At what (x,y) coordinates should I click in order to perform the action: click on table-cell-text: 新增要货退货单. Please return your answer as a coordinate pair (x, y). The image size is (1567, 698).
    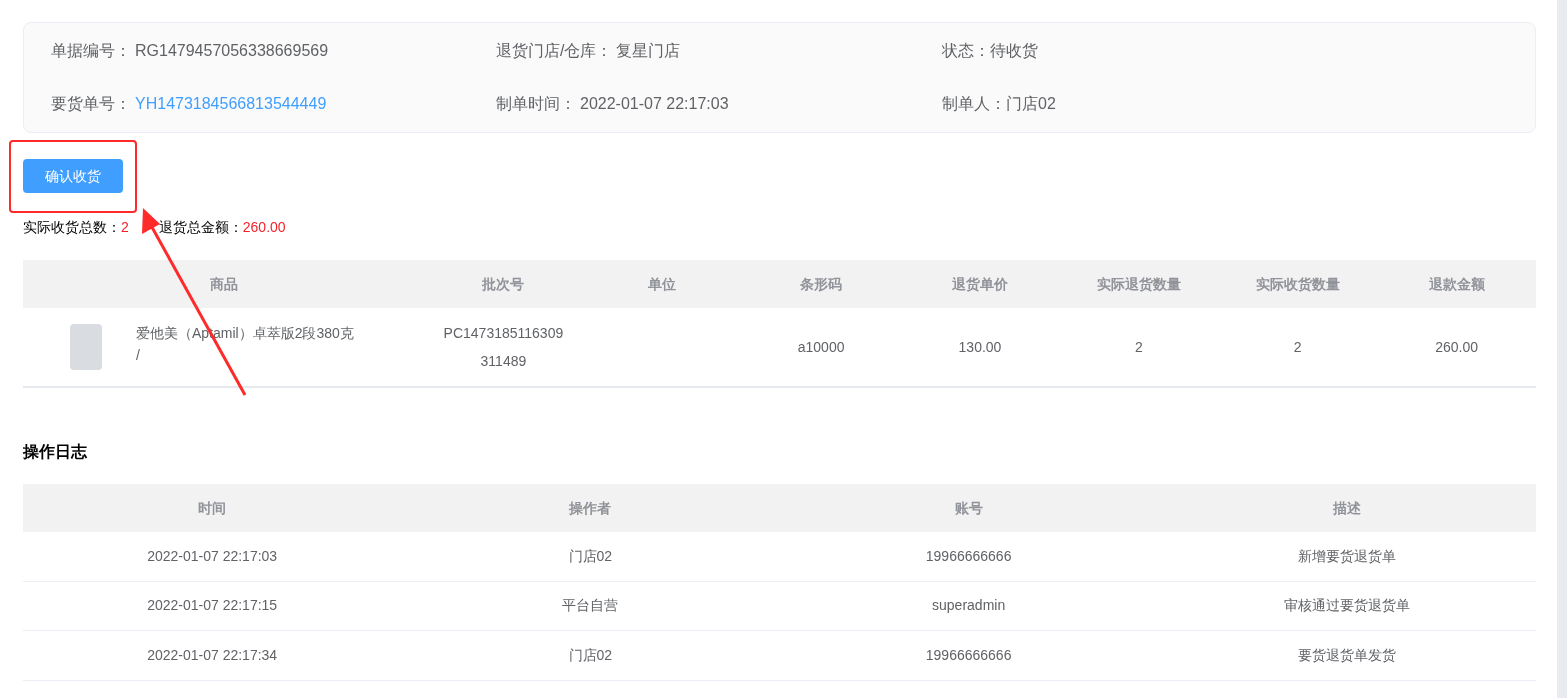
    Looking at the image, I should click on (1346, 556).